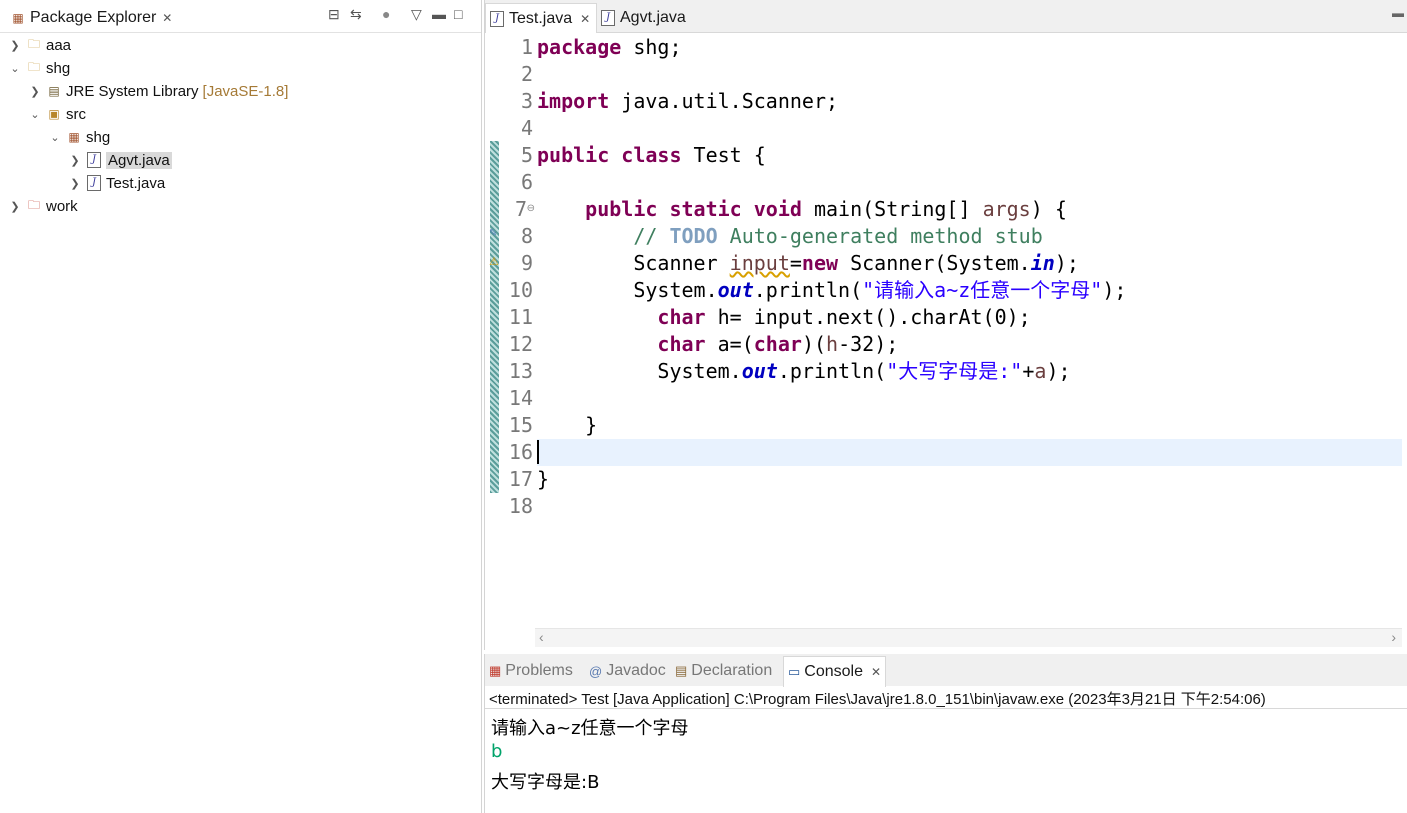 The image size is (1407, 813). What do you see at coordinates (356, 14) in the screenshot?
I see `link-with-editor-icon: ⇆` at bounding box center [356, 14].